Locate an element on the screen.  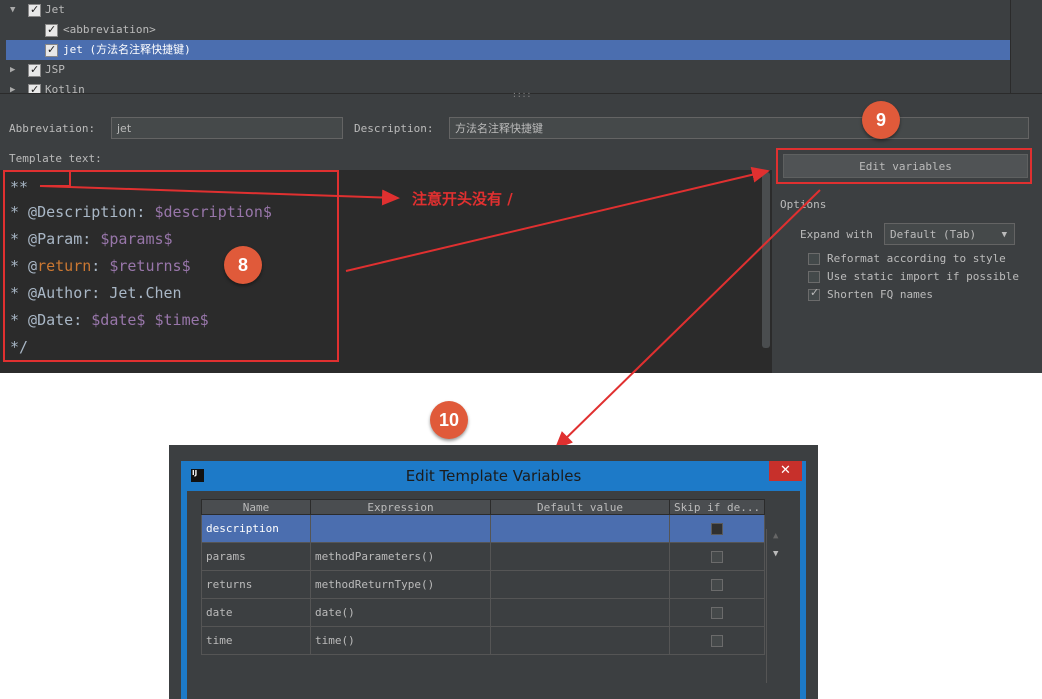
cell-expression: methodParameters() is located at coordinates (400, 556).